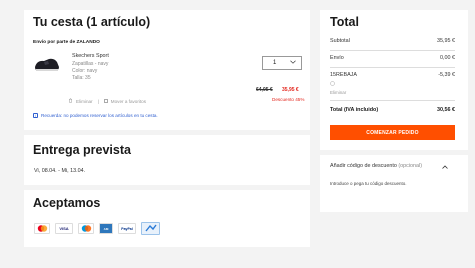 The height and width of the screenshot is (268, 475). I want to click on total-title: Total, so click(344, 22).